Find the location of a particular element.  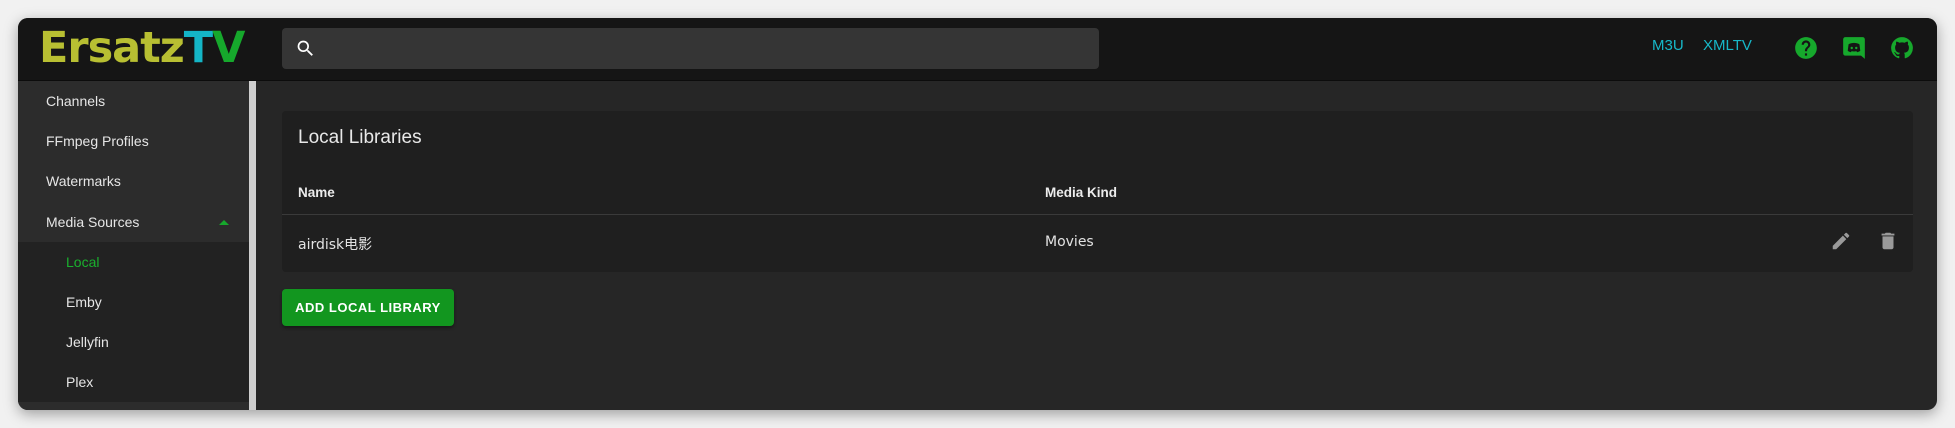

discord-icon is located at coordinates (1854, 48).